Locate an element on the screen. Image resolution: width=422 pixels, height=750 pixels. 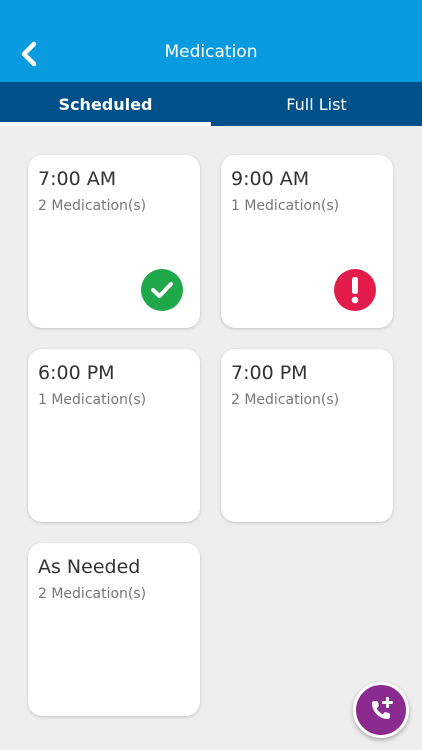
card-time: 6:00 PM is located at coordinates (76, 373).